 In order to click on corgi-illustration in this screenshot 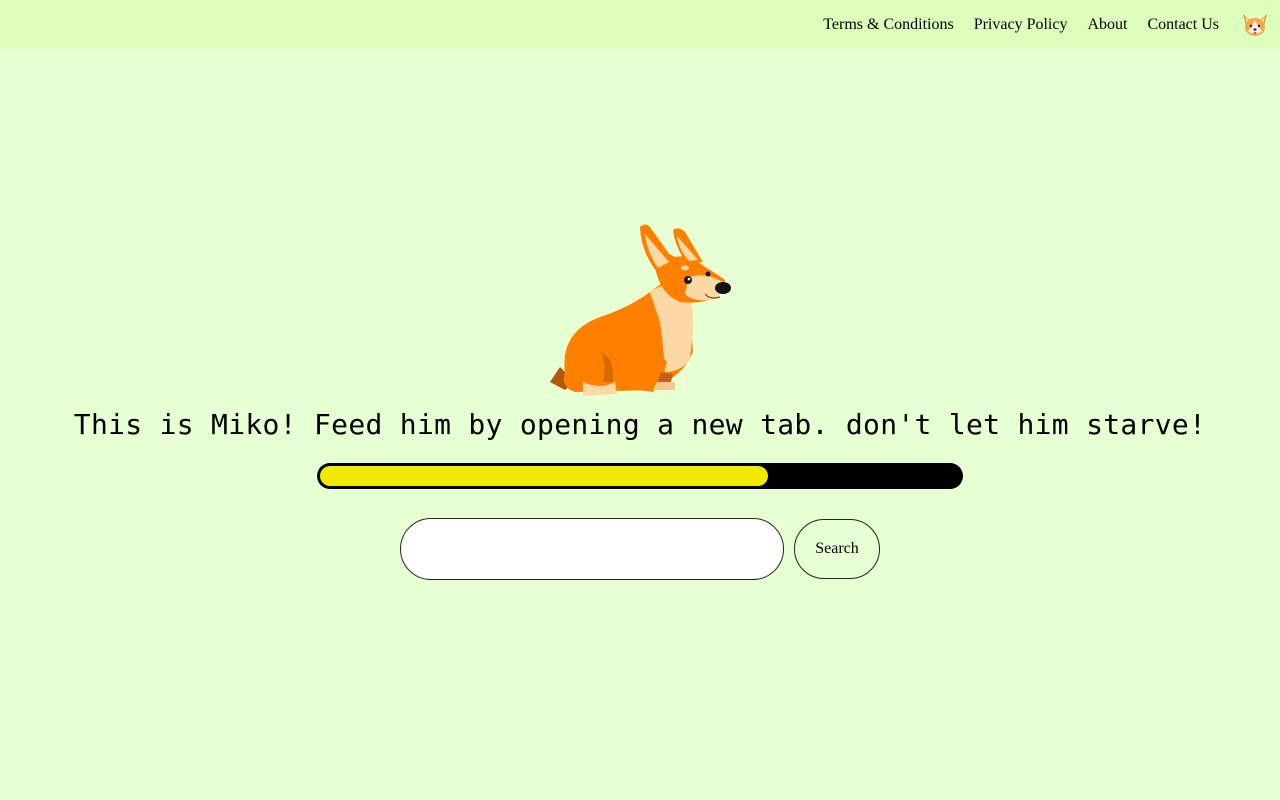, I will do `click(640, 310)`.